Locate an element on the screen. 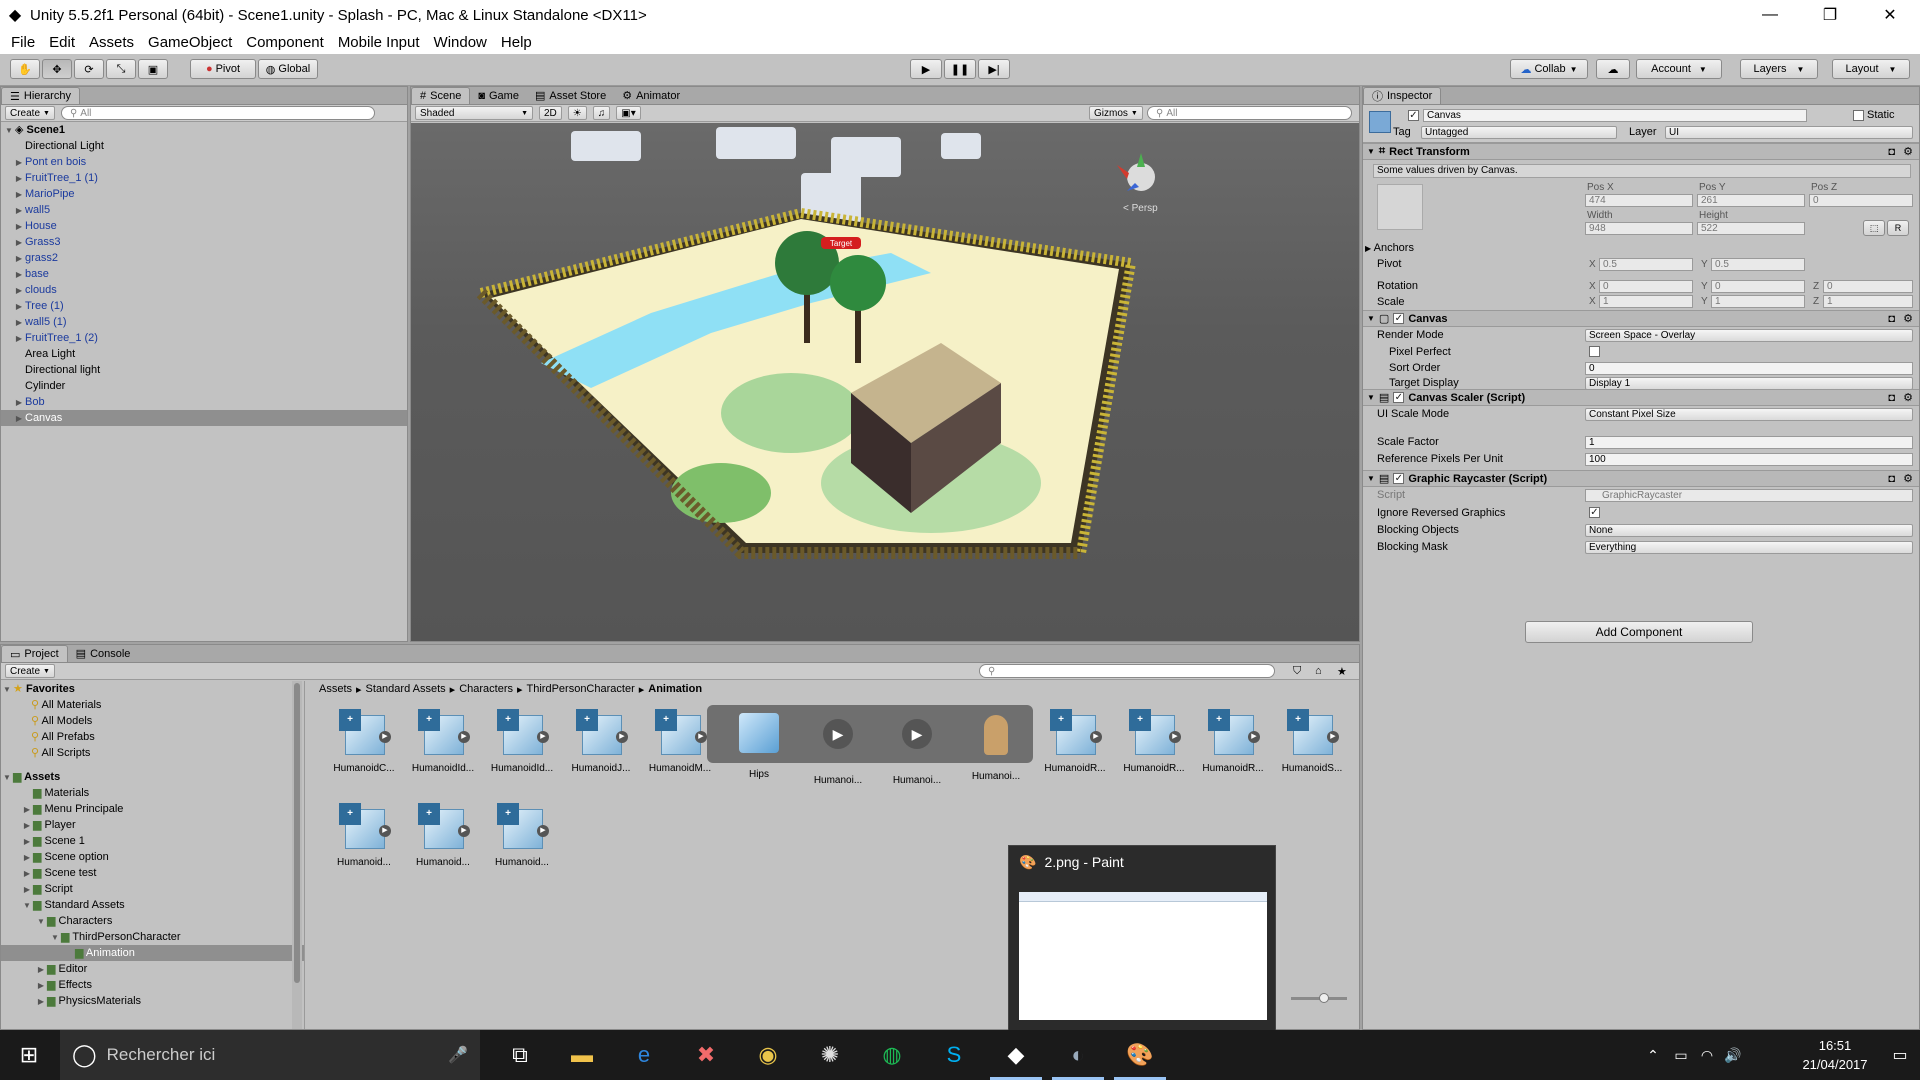 The image size is (1920, 1080). pos-x-field: 474 is located at coordinates (1639, 200).